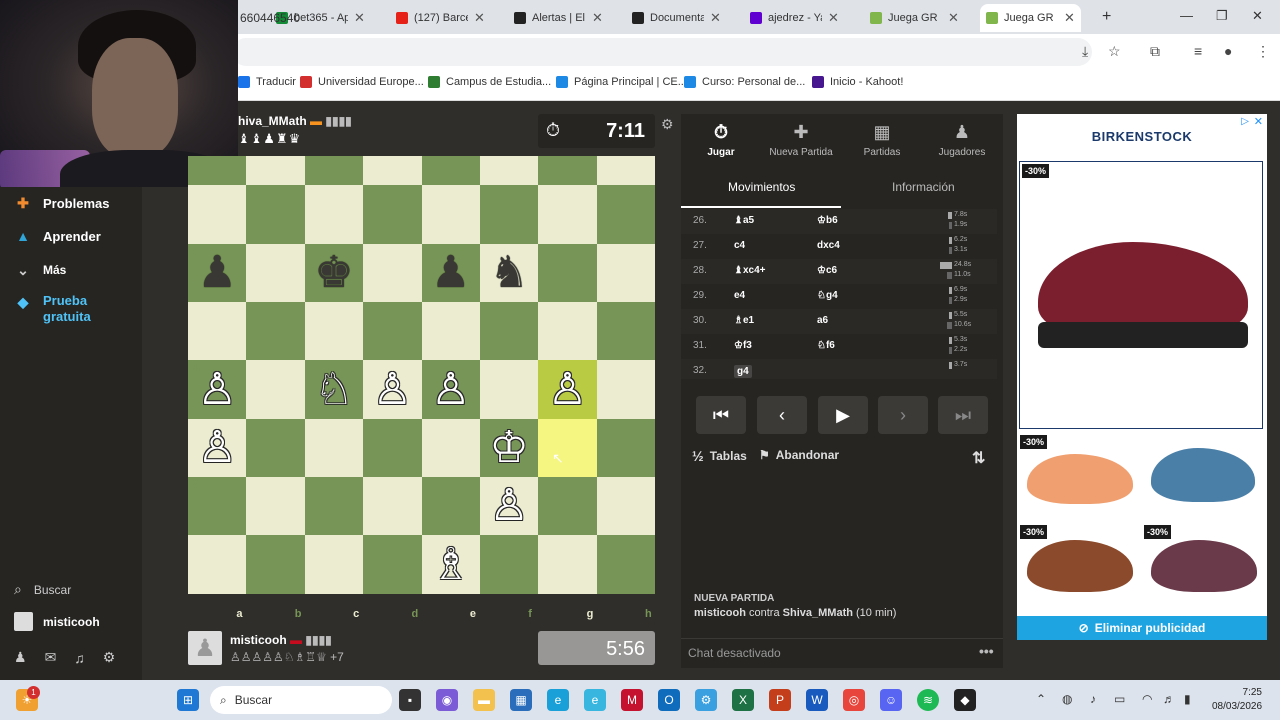 The image size is (1280, 720). Describe the element at coordinates (782, 415) in the screenshot. I see `prev-move-button: ‹` at that location.